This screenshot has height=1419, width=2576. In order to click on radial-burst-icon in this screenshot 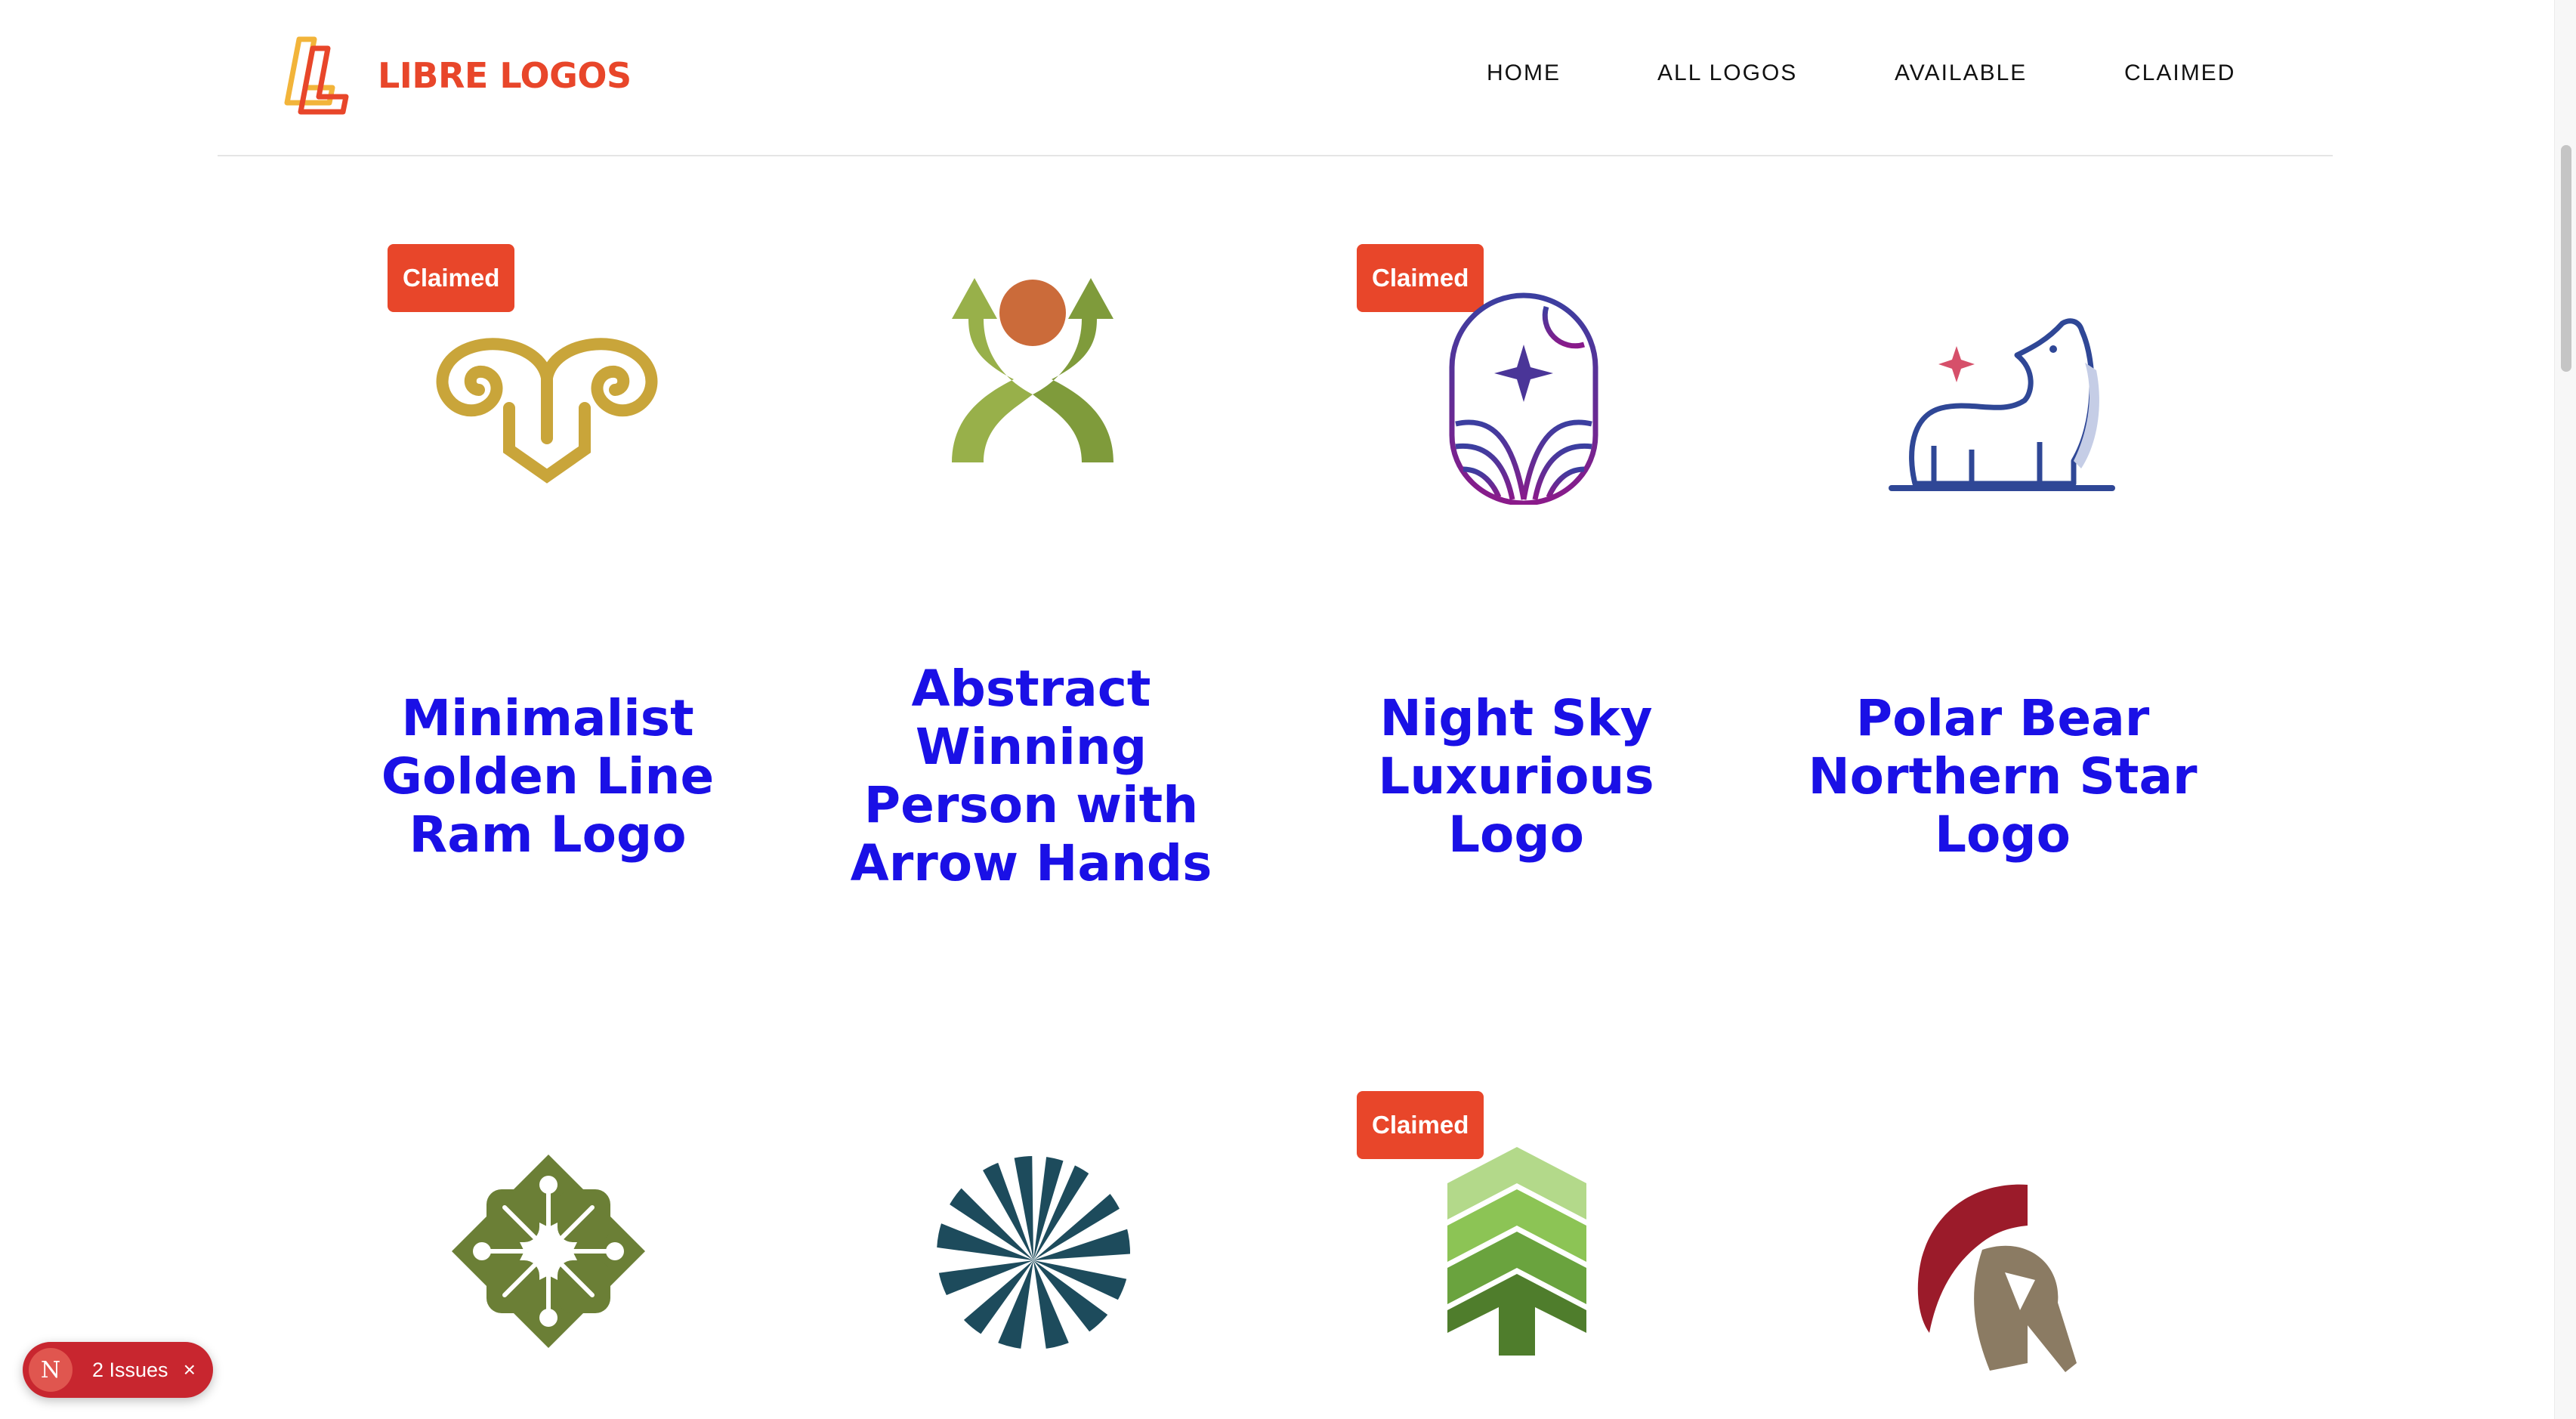, I will do `click(1033, 1252)`.